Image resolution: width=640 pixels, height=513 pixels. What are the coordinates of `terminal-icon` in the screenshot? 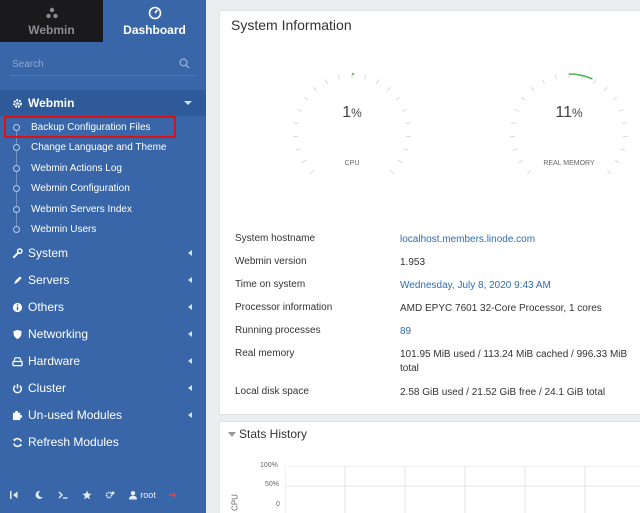 It's located at (63, 495).